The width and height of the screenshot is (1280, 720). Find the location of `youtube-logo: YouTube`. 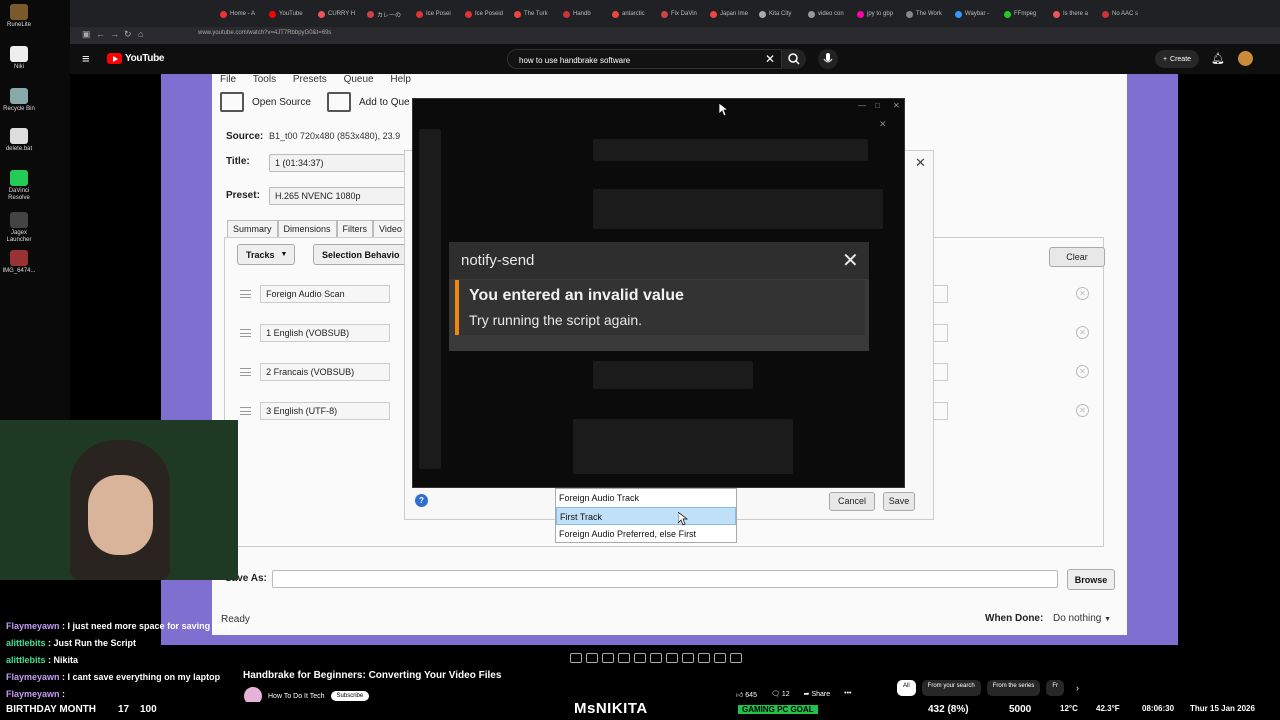

youtube-logo: YouTube is located at coordinates (136, 58).